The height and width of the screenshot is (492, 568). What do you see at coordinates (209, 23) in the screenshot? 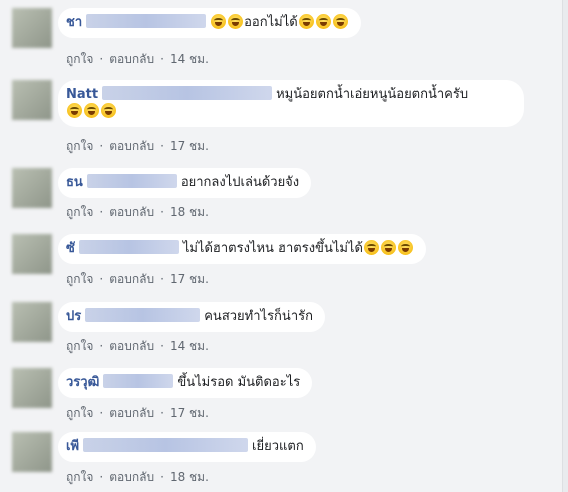
I see `comment-bubble: ชา ออกไม่ได้` at bounding box center [209, 23].